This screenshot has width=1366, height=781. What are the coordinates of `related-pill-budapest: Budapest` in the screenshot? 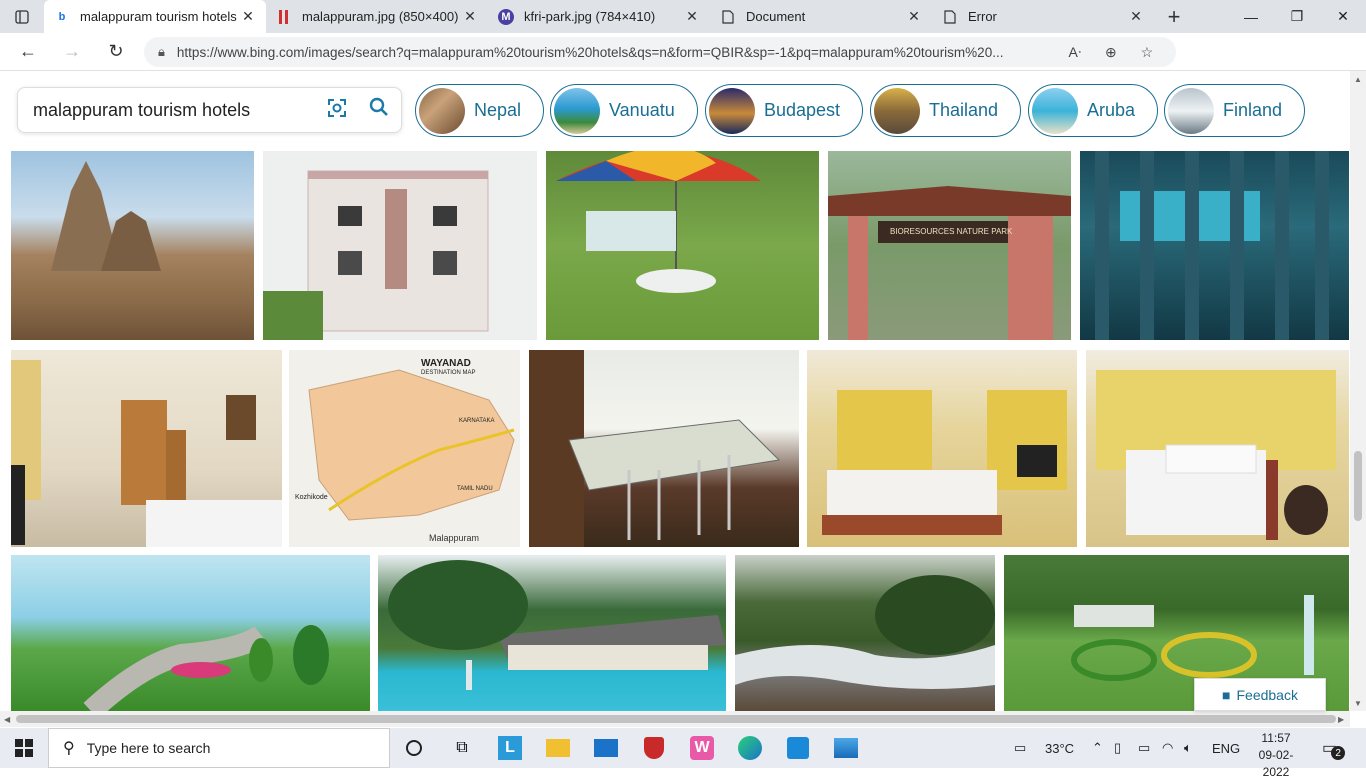 It's located at (784, 110).